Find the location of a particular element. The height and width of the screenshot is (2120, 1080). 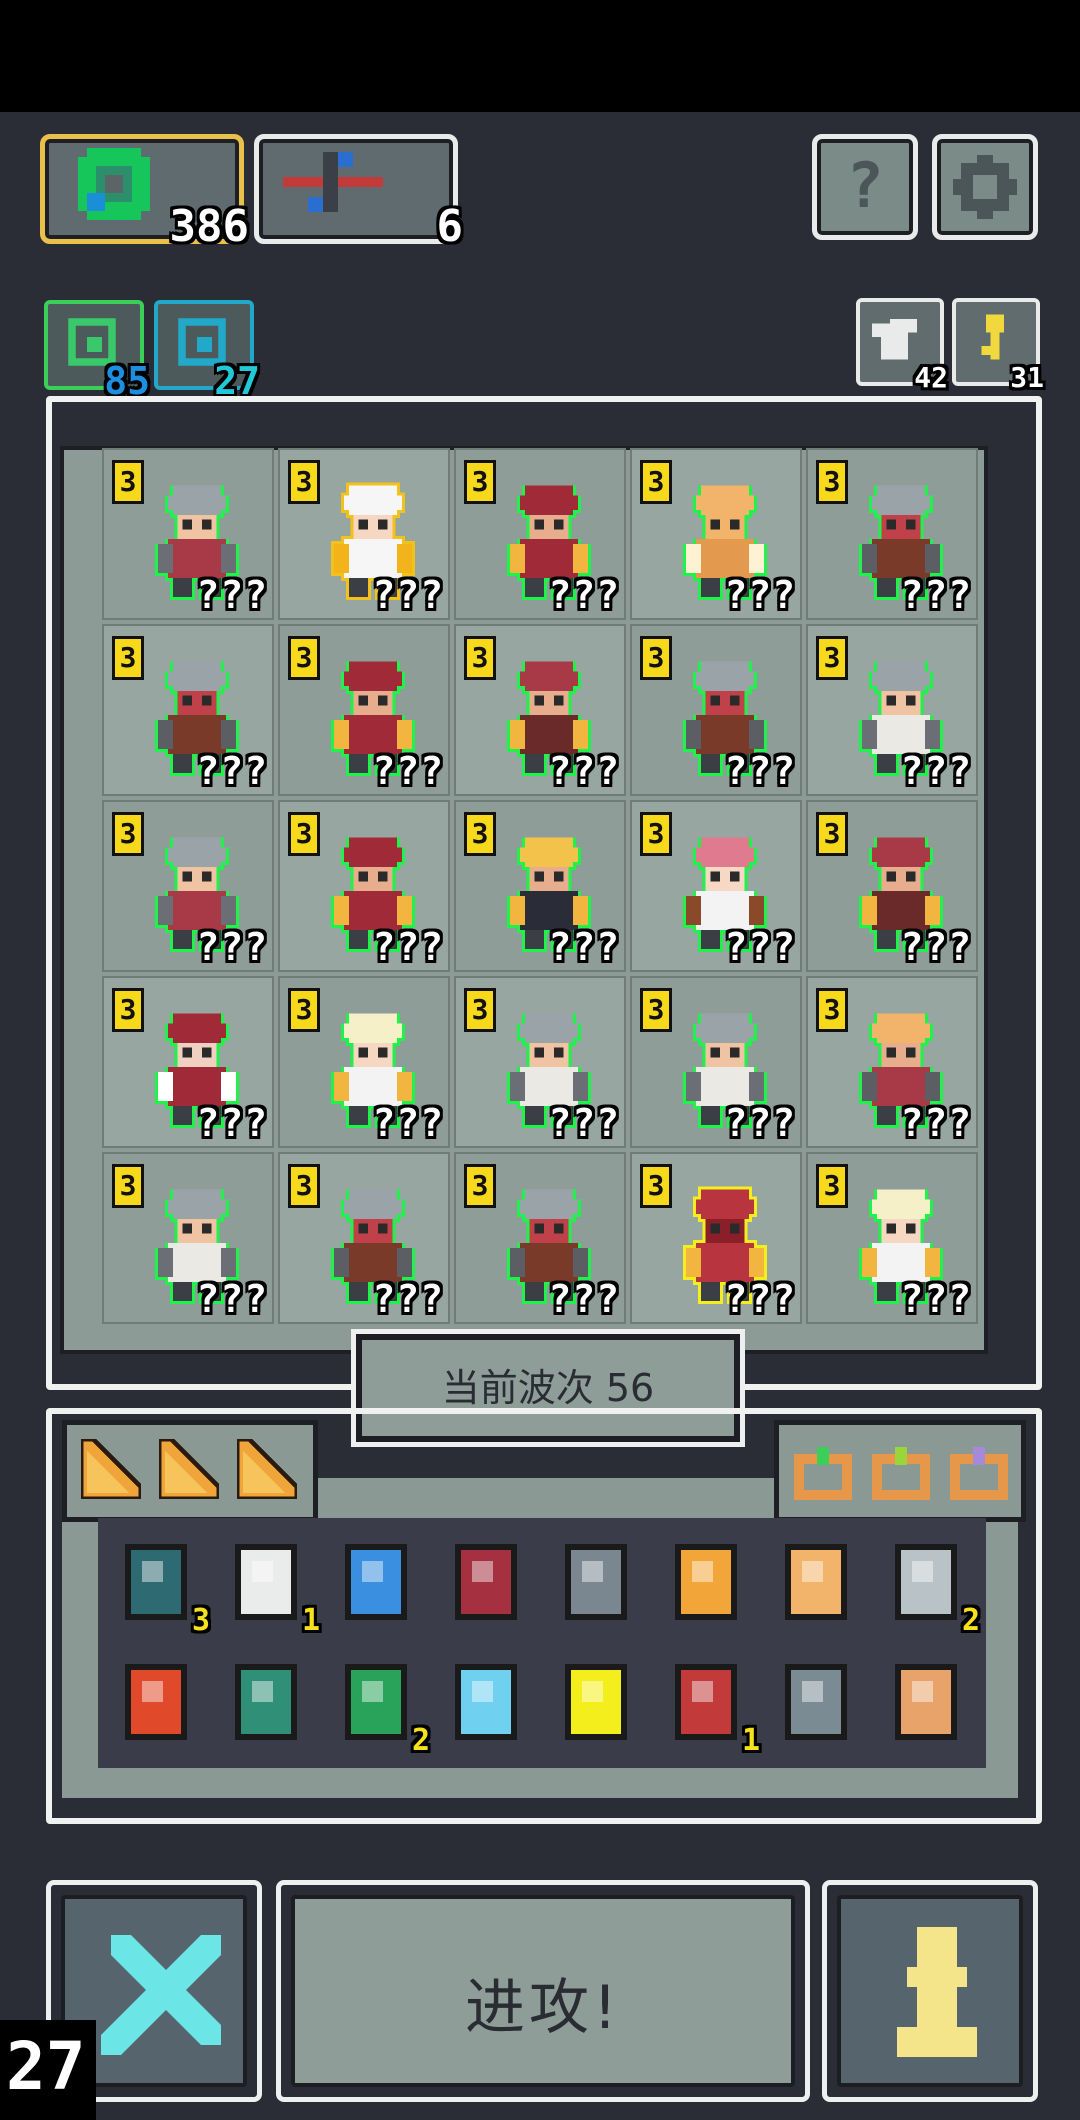

gear-icon is located at coordinates (985, 187).